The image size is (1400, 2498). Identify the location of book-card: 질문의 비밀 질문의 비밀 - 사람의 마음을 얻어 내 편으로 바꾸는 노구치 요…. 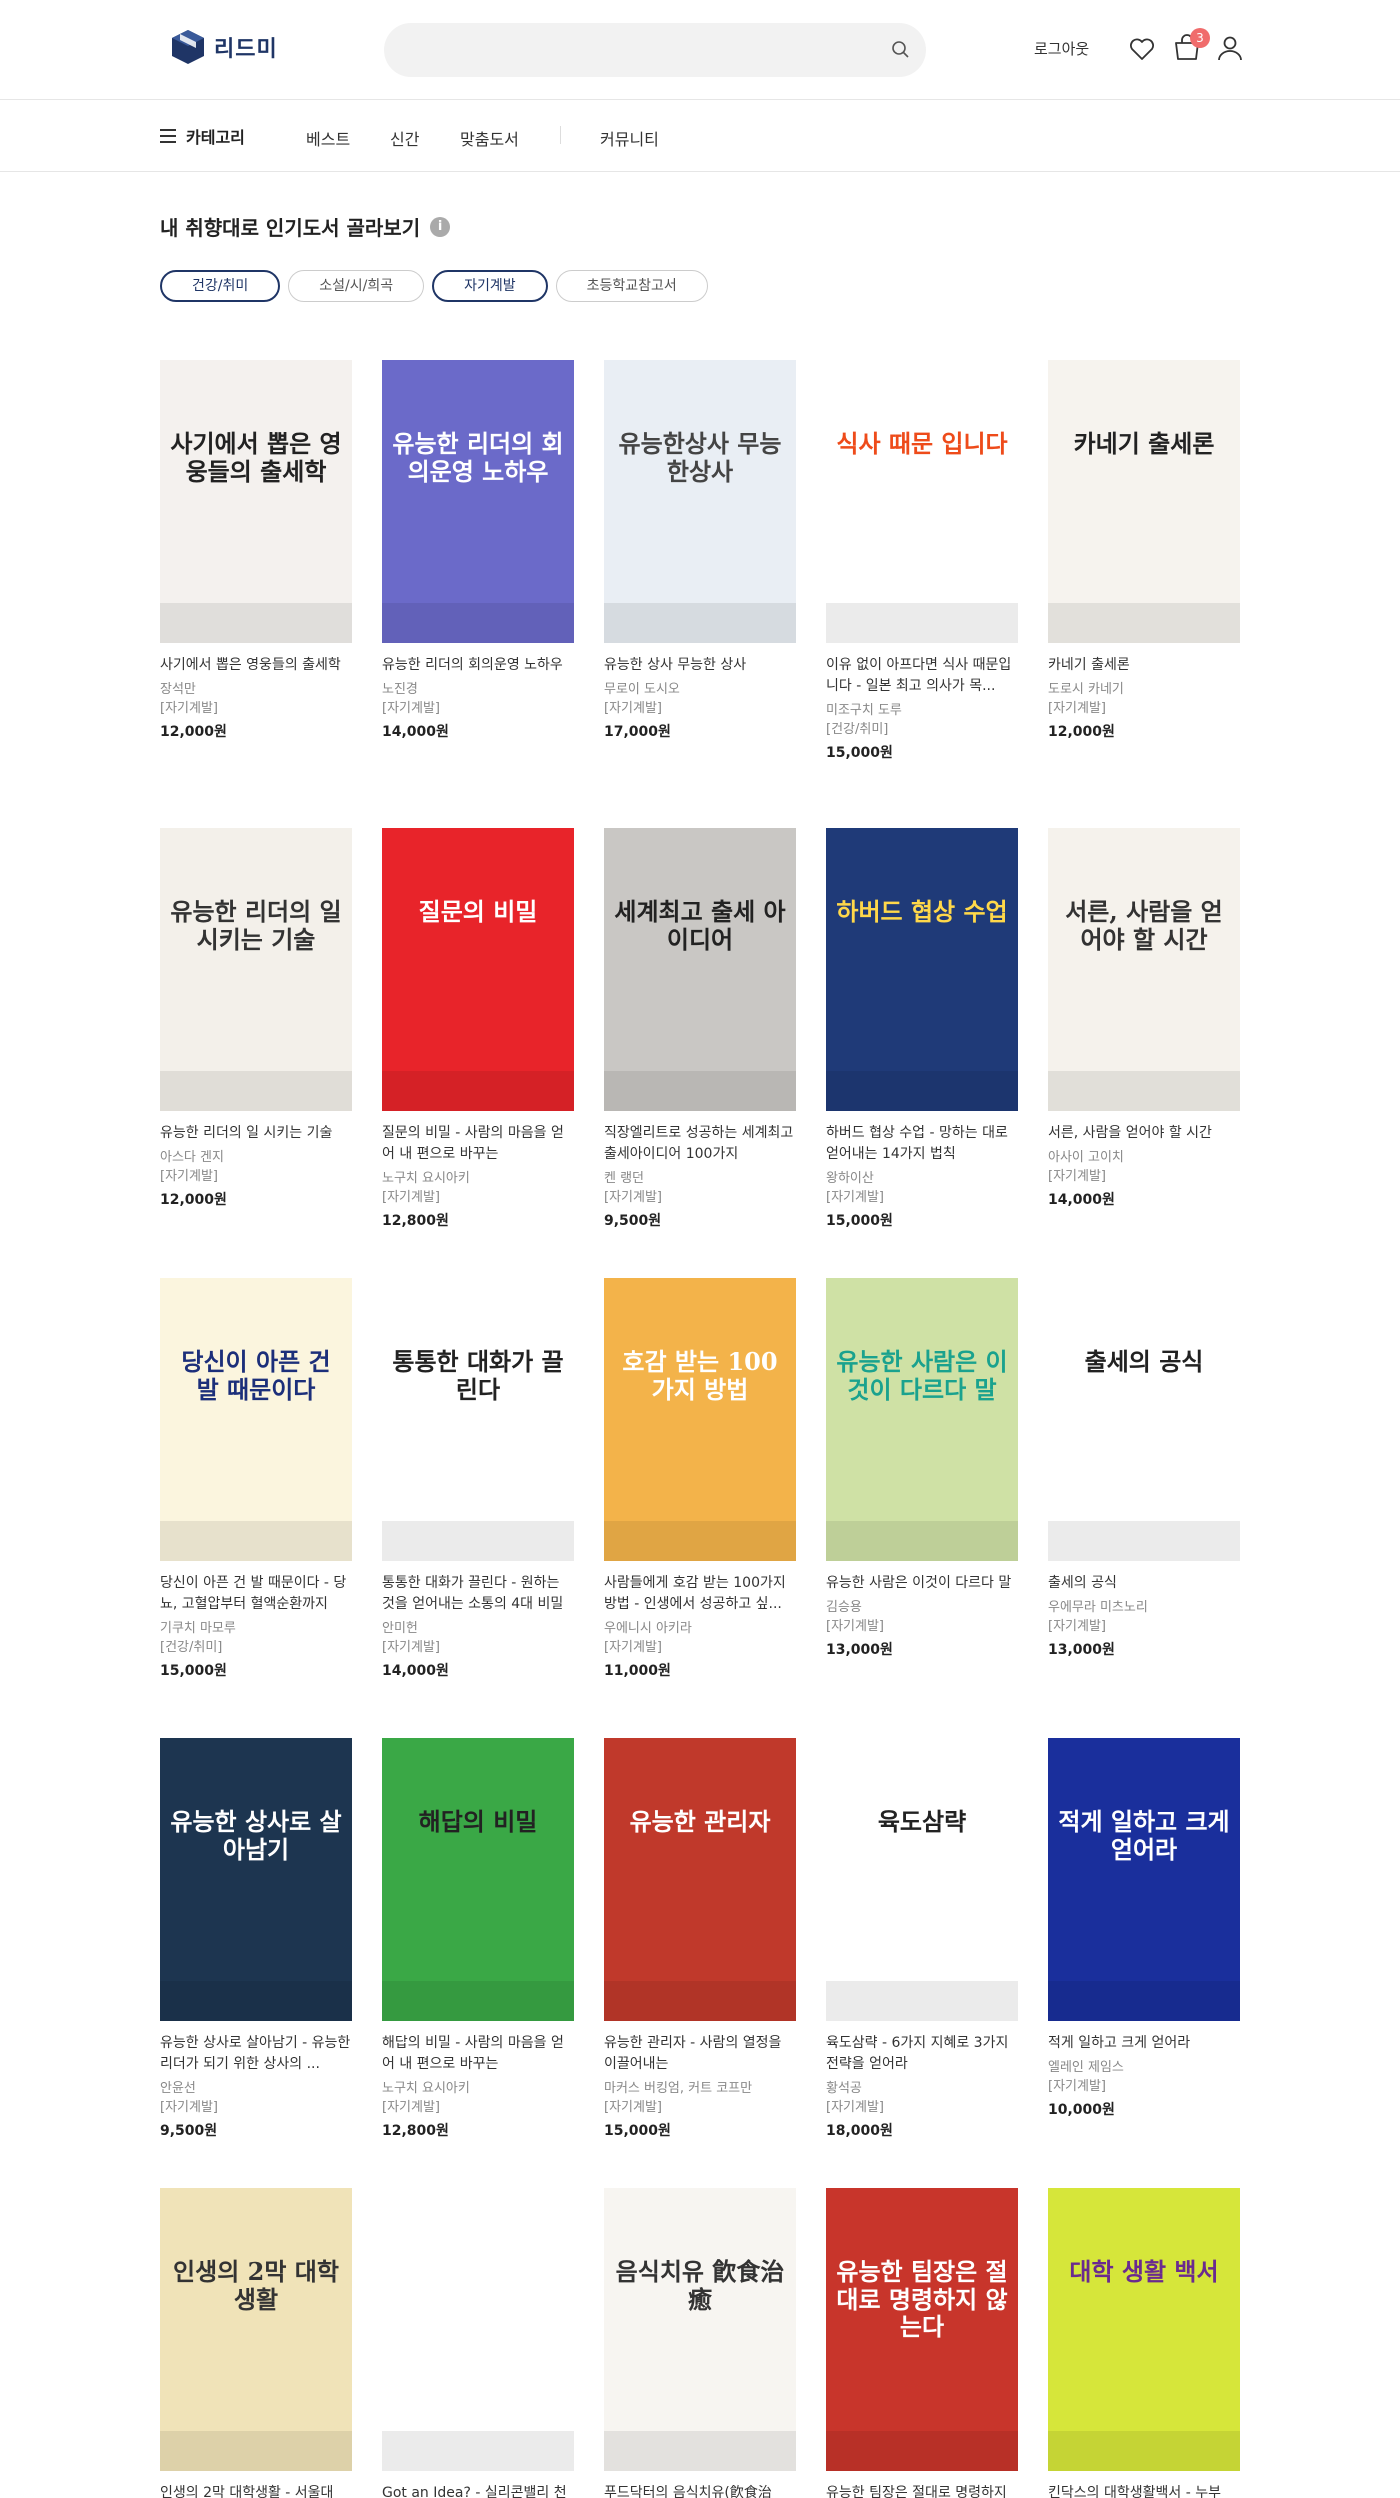
(478, 1029).